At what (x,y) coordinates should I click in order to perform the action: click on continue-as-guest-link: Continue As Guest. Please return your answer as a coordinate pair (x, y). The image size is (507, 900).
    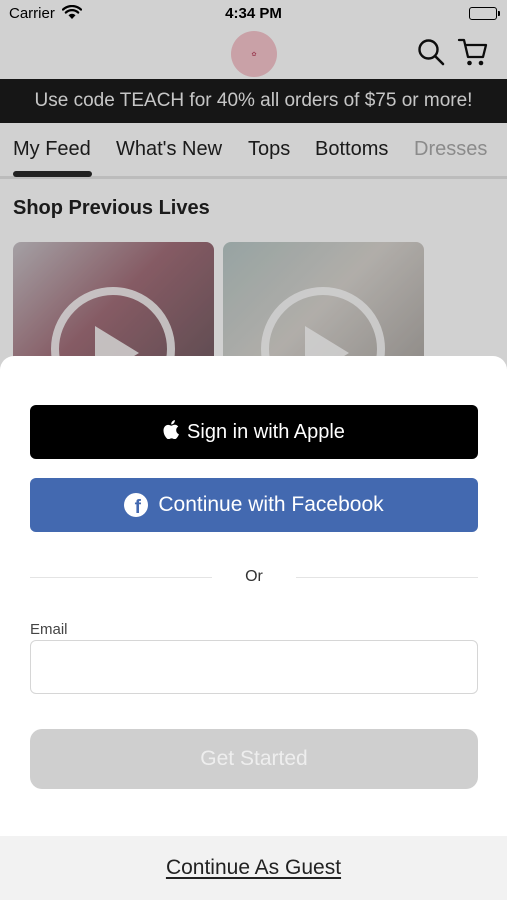
    Looking at the image, I should click on (253, 868).